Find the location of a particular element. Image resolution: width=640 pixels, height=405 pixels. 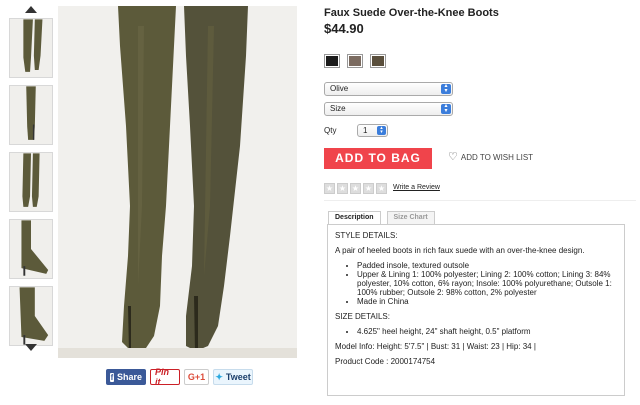

rating-stars: ★ ★ ★ ★ ★ is located at coordinates (355, 188).